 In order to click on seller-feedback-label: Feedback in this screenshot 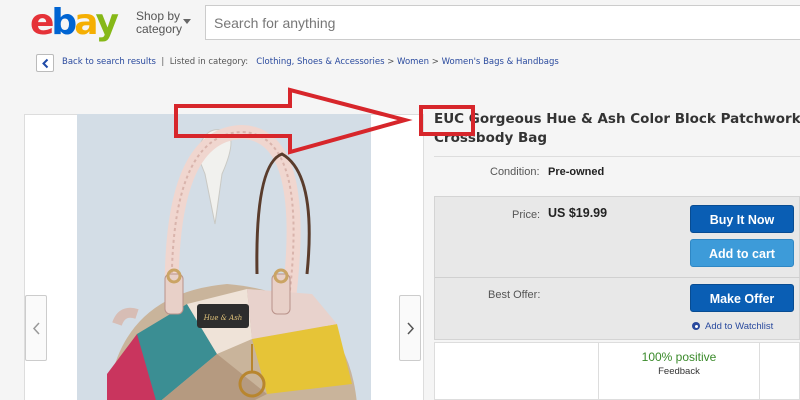, I will do `click(679, 371)`.